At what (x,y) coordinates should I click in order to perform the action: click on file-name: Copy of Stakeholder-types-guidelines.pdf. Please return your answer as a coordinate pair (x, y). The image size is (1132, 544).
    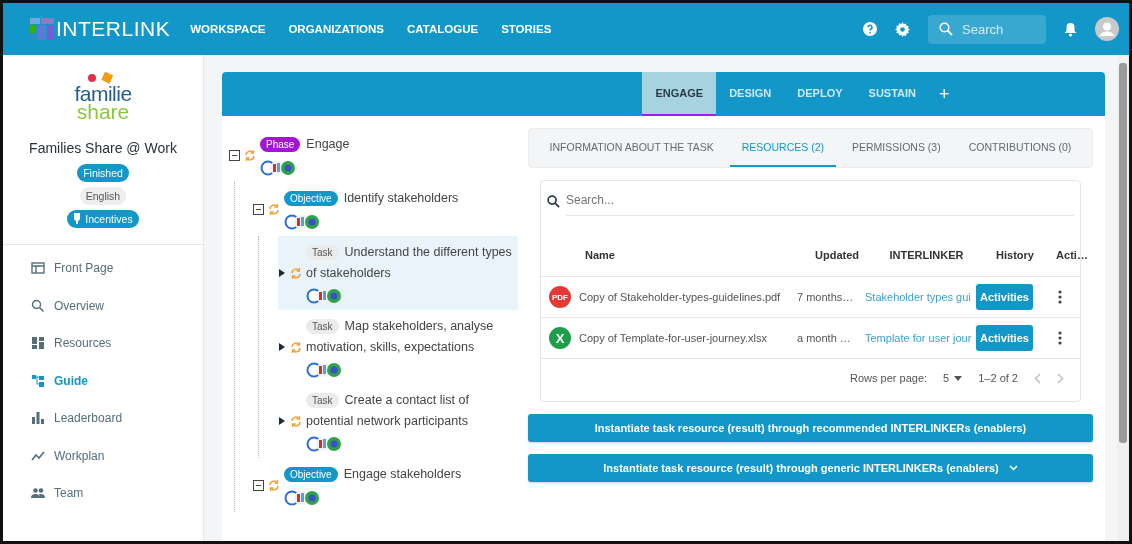
    Looking at the image, I should click on (680, 297).